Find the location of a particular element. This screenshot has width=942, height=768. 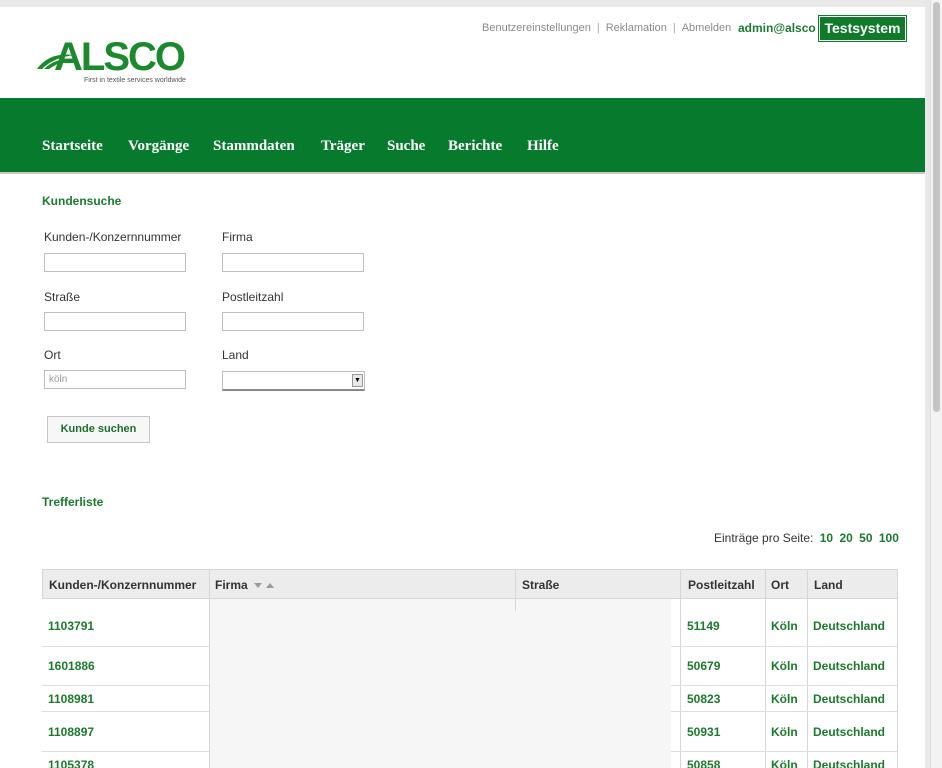

column-header-ort: Ort is located at coordinates (780, 585).